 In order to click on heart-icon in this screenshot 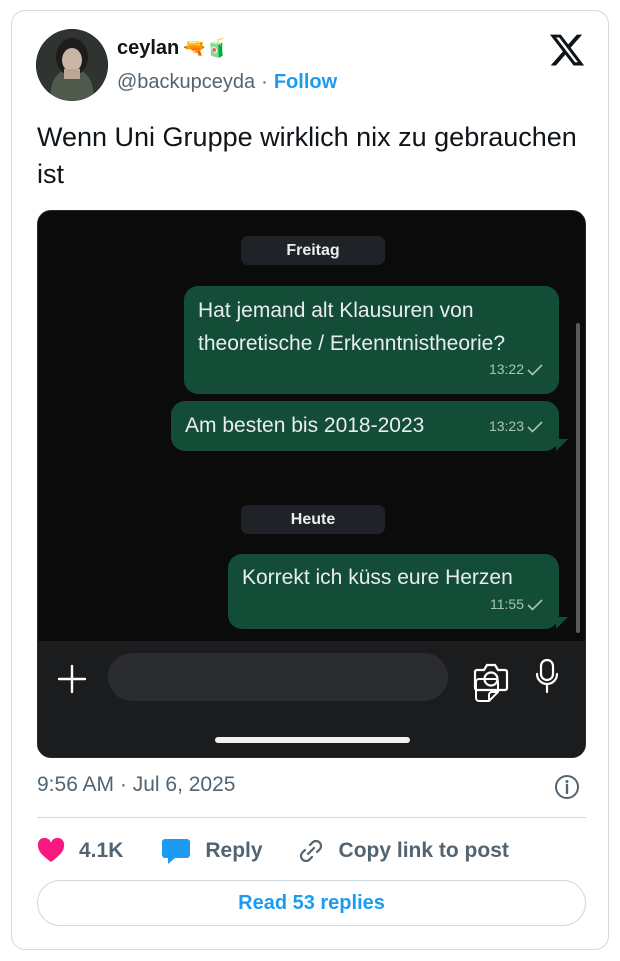, I will do `click(51, 850)`.